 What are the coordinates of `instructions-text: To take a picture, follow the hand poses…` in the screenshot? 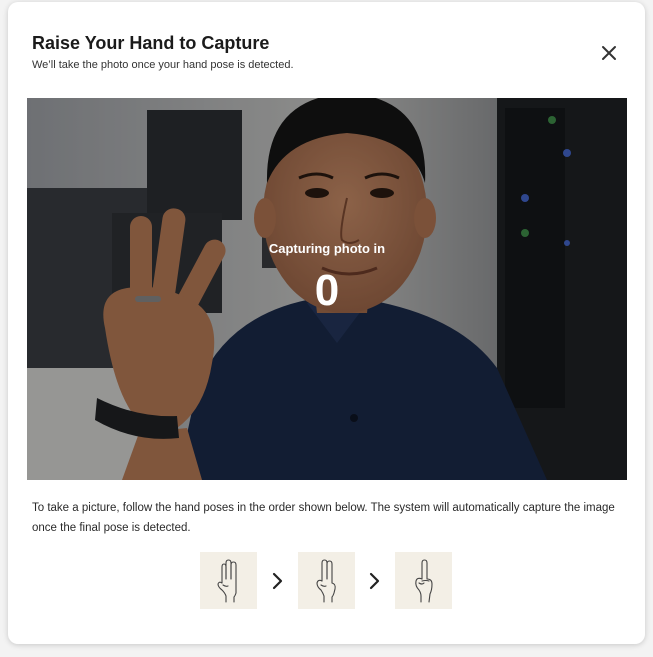 It's located at (323, 518).